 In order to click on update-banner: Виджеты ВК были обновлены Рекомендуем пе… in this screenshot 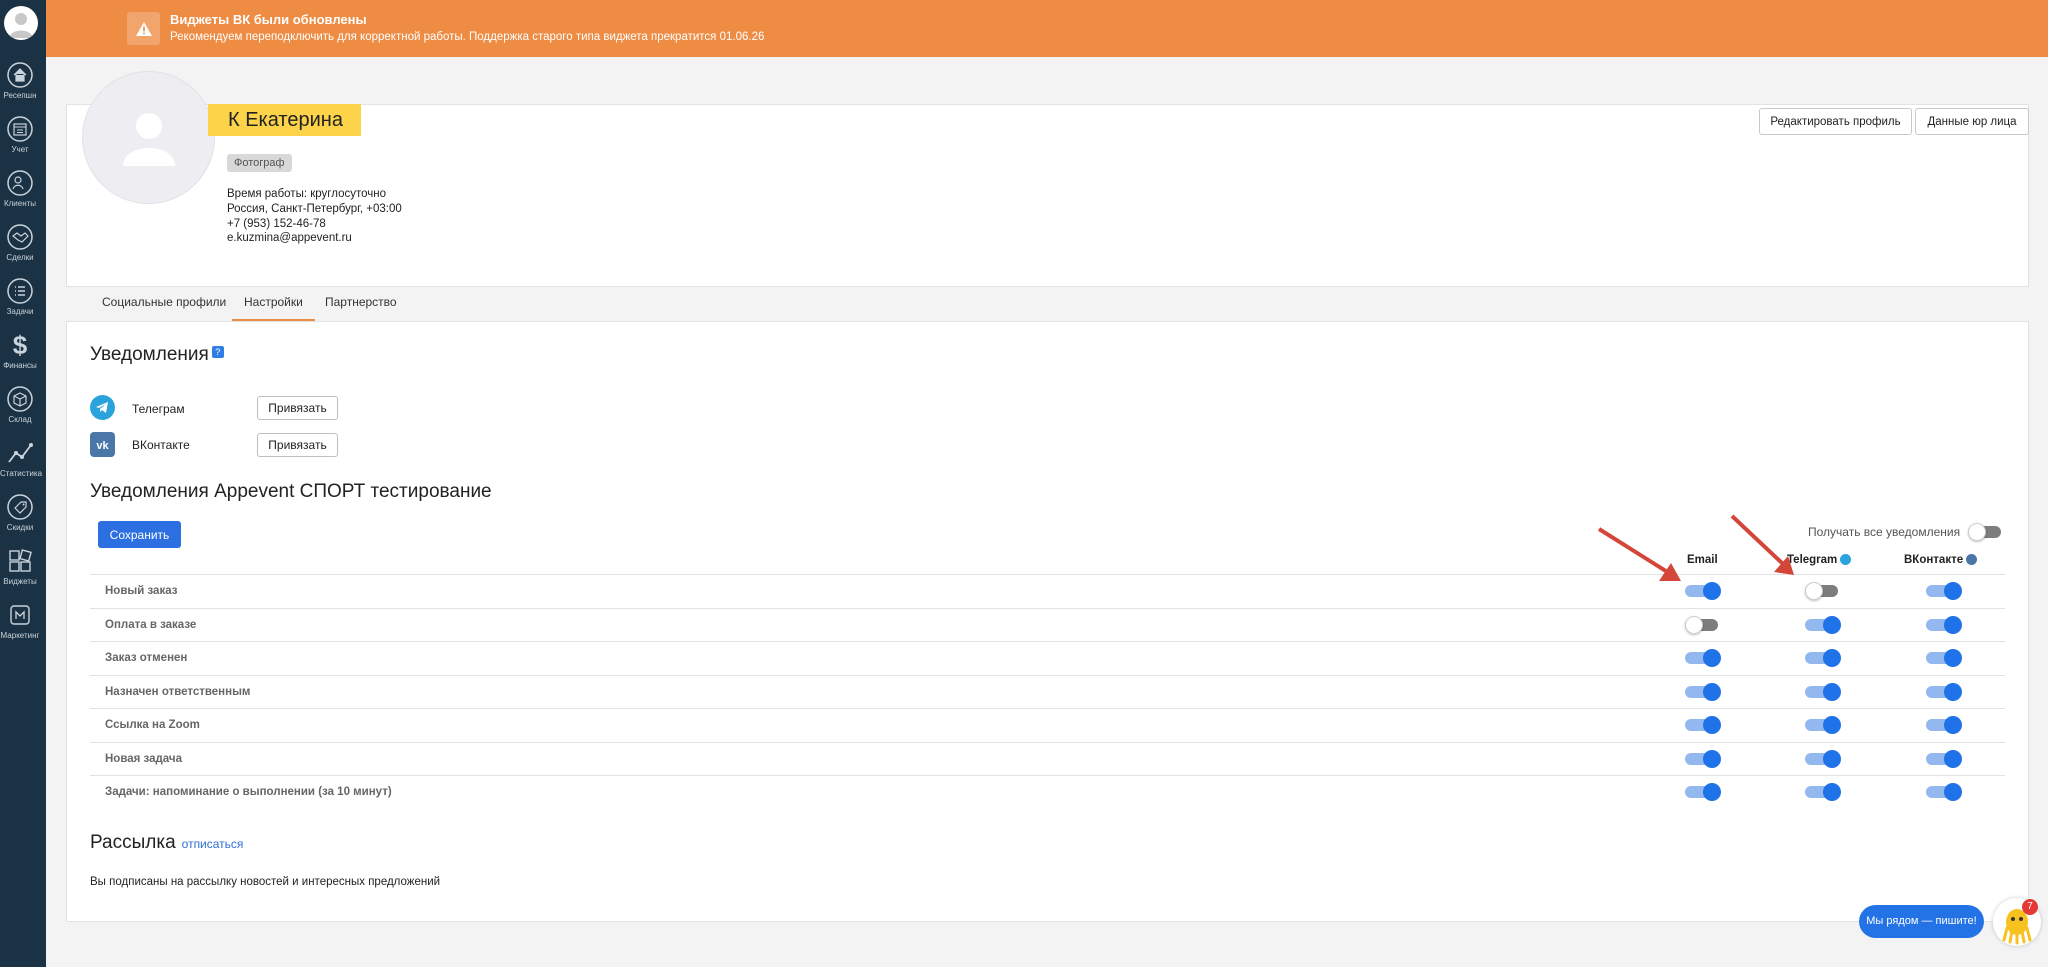, I will do `click(1047, 28)`.